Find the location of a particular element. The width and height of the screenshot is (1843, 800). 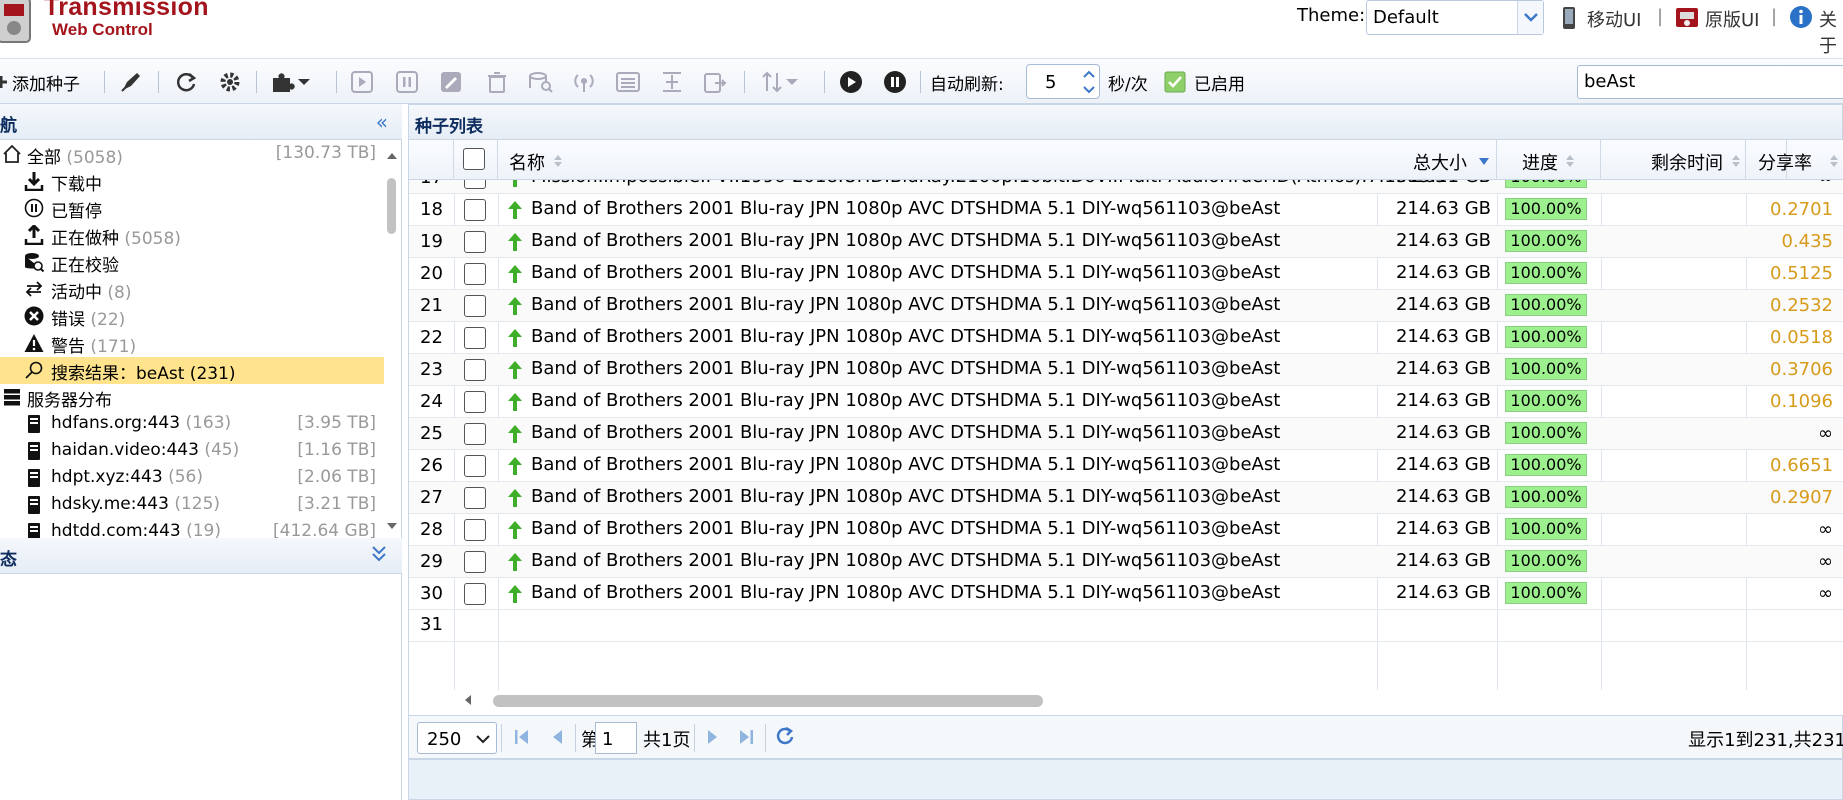

column-progress-label: 进度 is located at coordinates (1540, 163).